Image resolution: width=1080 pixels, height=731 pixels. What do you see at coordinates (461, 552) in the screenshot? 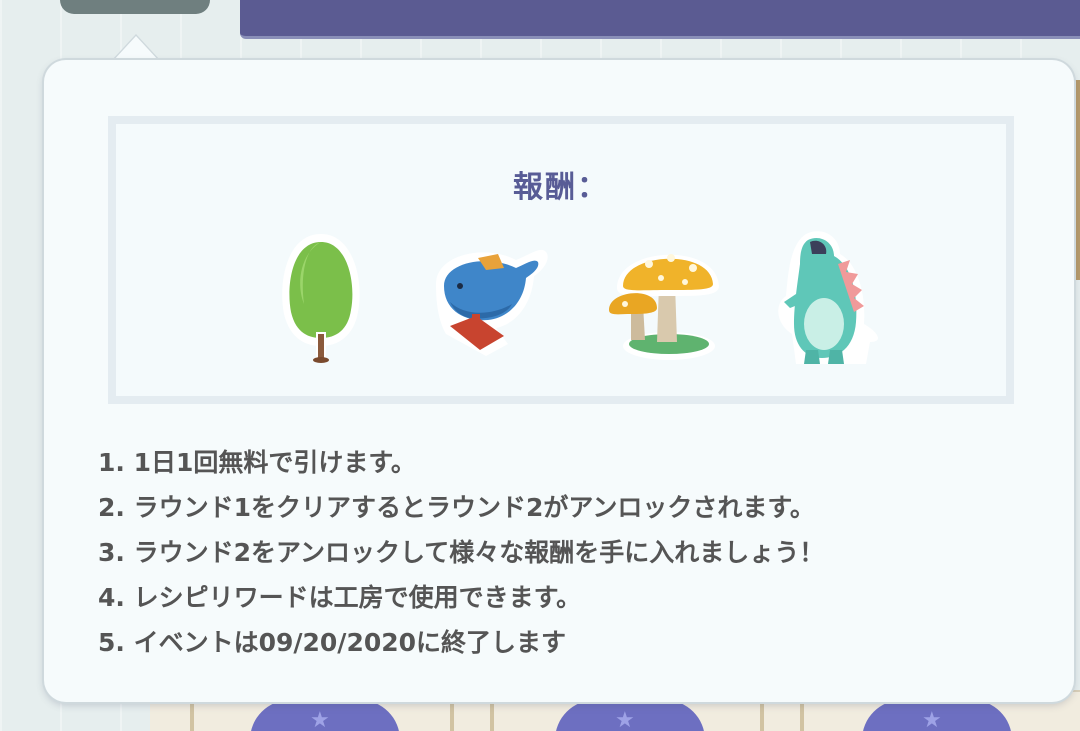
I see `rule-item: 3. ラウンド2をアンロックして様々な報酬を手に入れましょう！` at bounding box center [461, 552].